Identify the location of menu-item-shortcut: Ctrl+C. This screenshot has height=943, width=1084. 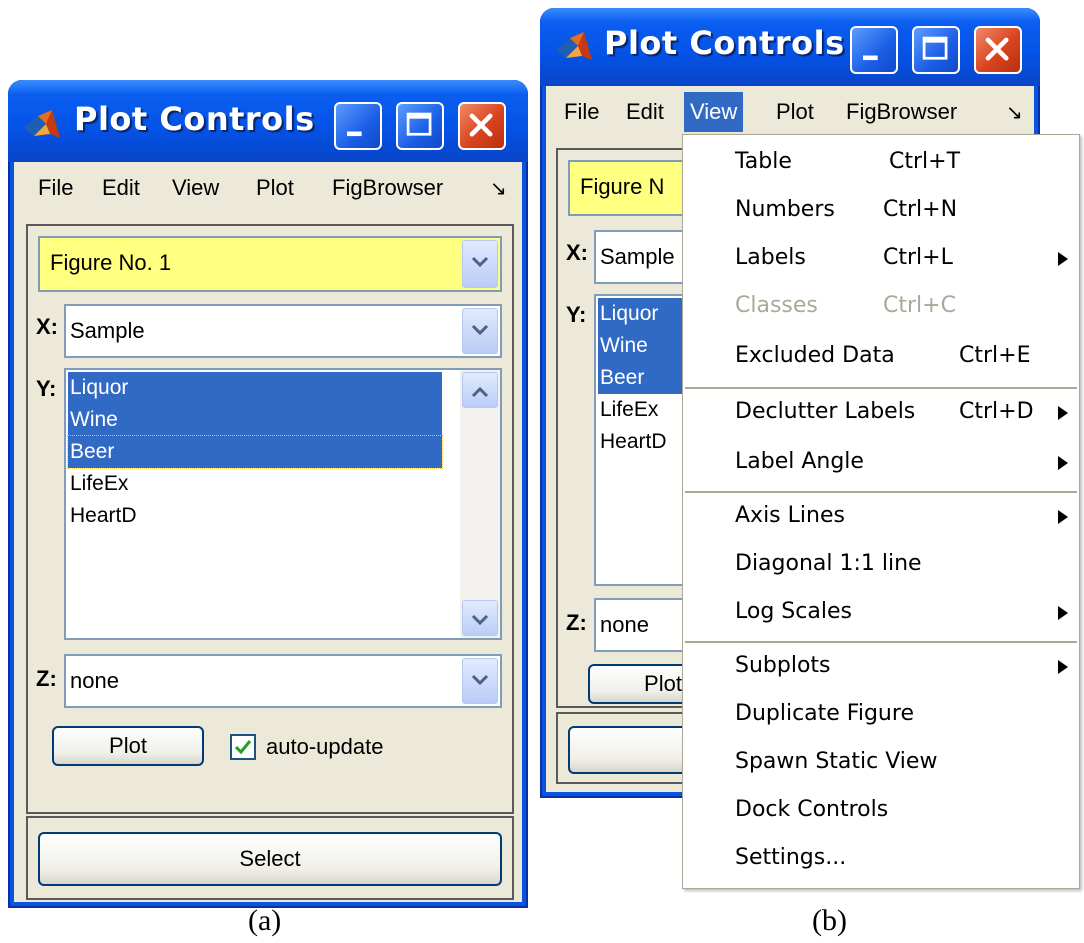
(919, 305).